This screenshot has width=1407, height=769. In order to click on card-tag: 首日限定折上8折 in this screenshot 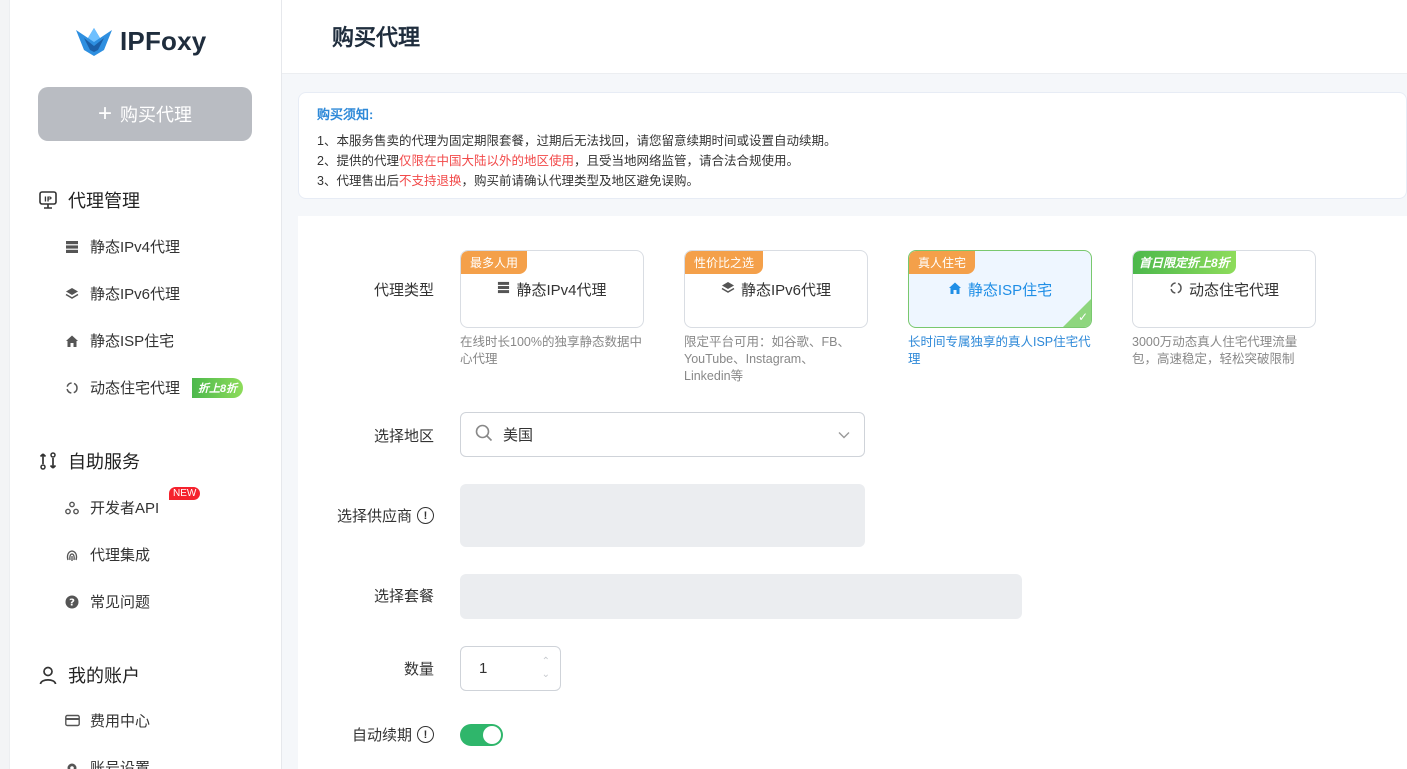, I will do `click(1184, 262)`.